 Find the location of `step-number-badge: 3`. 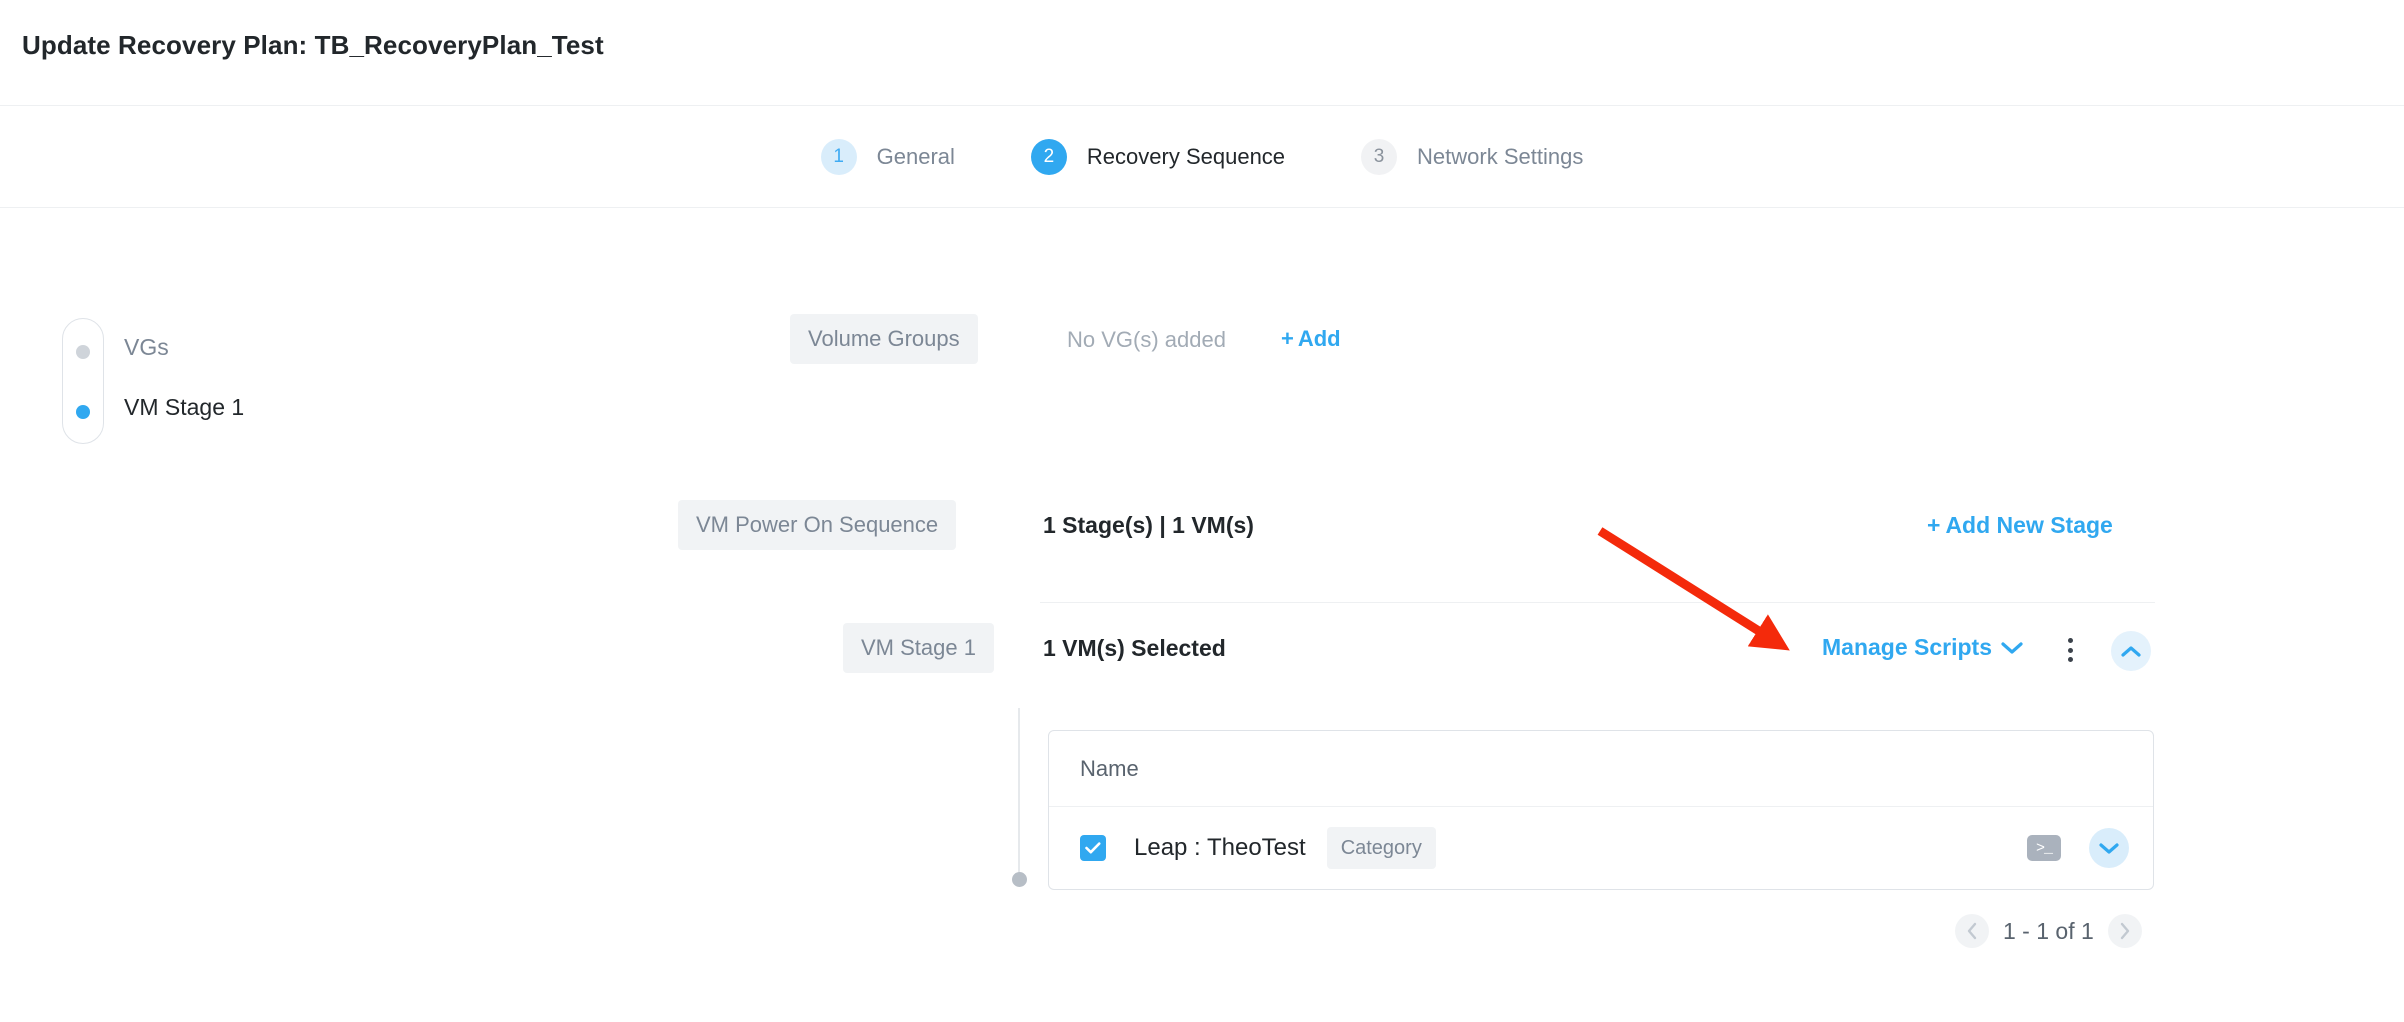

step-number-badge: 3 is located at coordinates (1379, 156).